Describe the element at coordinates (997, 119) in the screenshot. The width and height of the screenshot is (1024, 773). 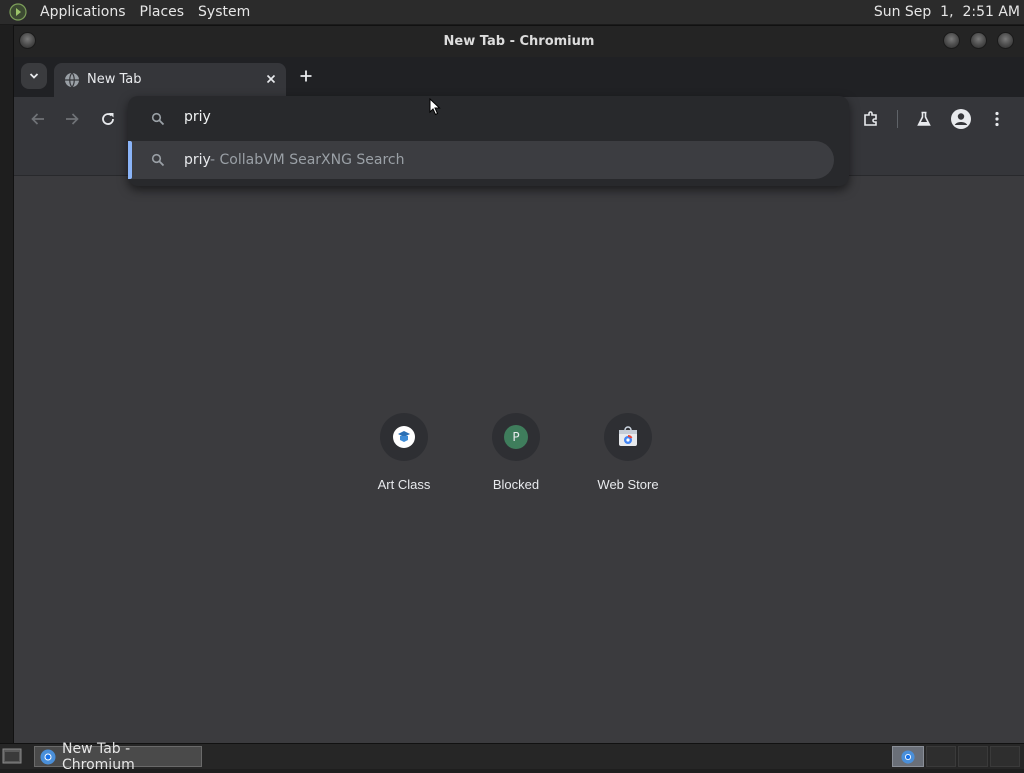
I see `more-menu-icon` at that location.